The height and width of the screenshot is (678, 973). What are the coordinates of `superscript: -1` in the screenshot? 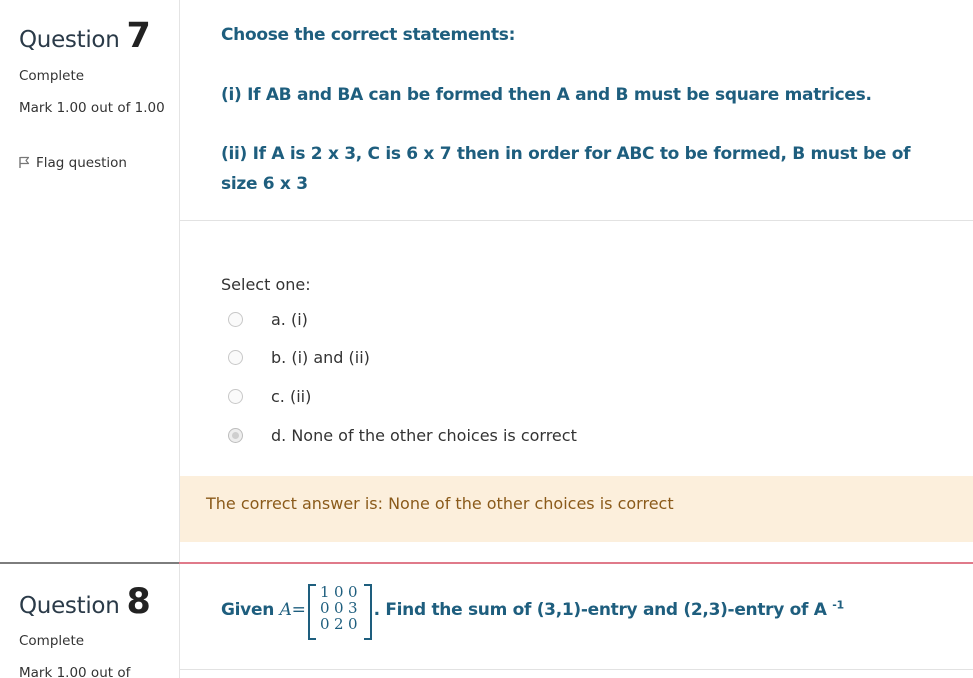 It's located at (838, 605).